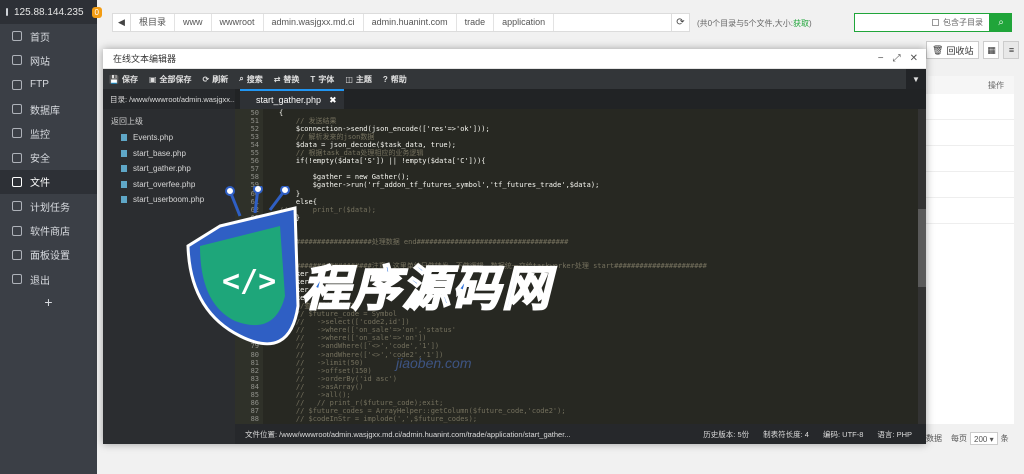 The image size is (1024, 474). What do you see at coordinates (40, 38) in the screenshot?
I see `sidebar-item-label: 首页` at bounding box center [40, 38].